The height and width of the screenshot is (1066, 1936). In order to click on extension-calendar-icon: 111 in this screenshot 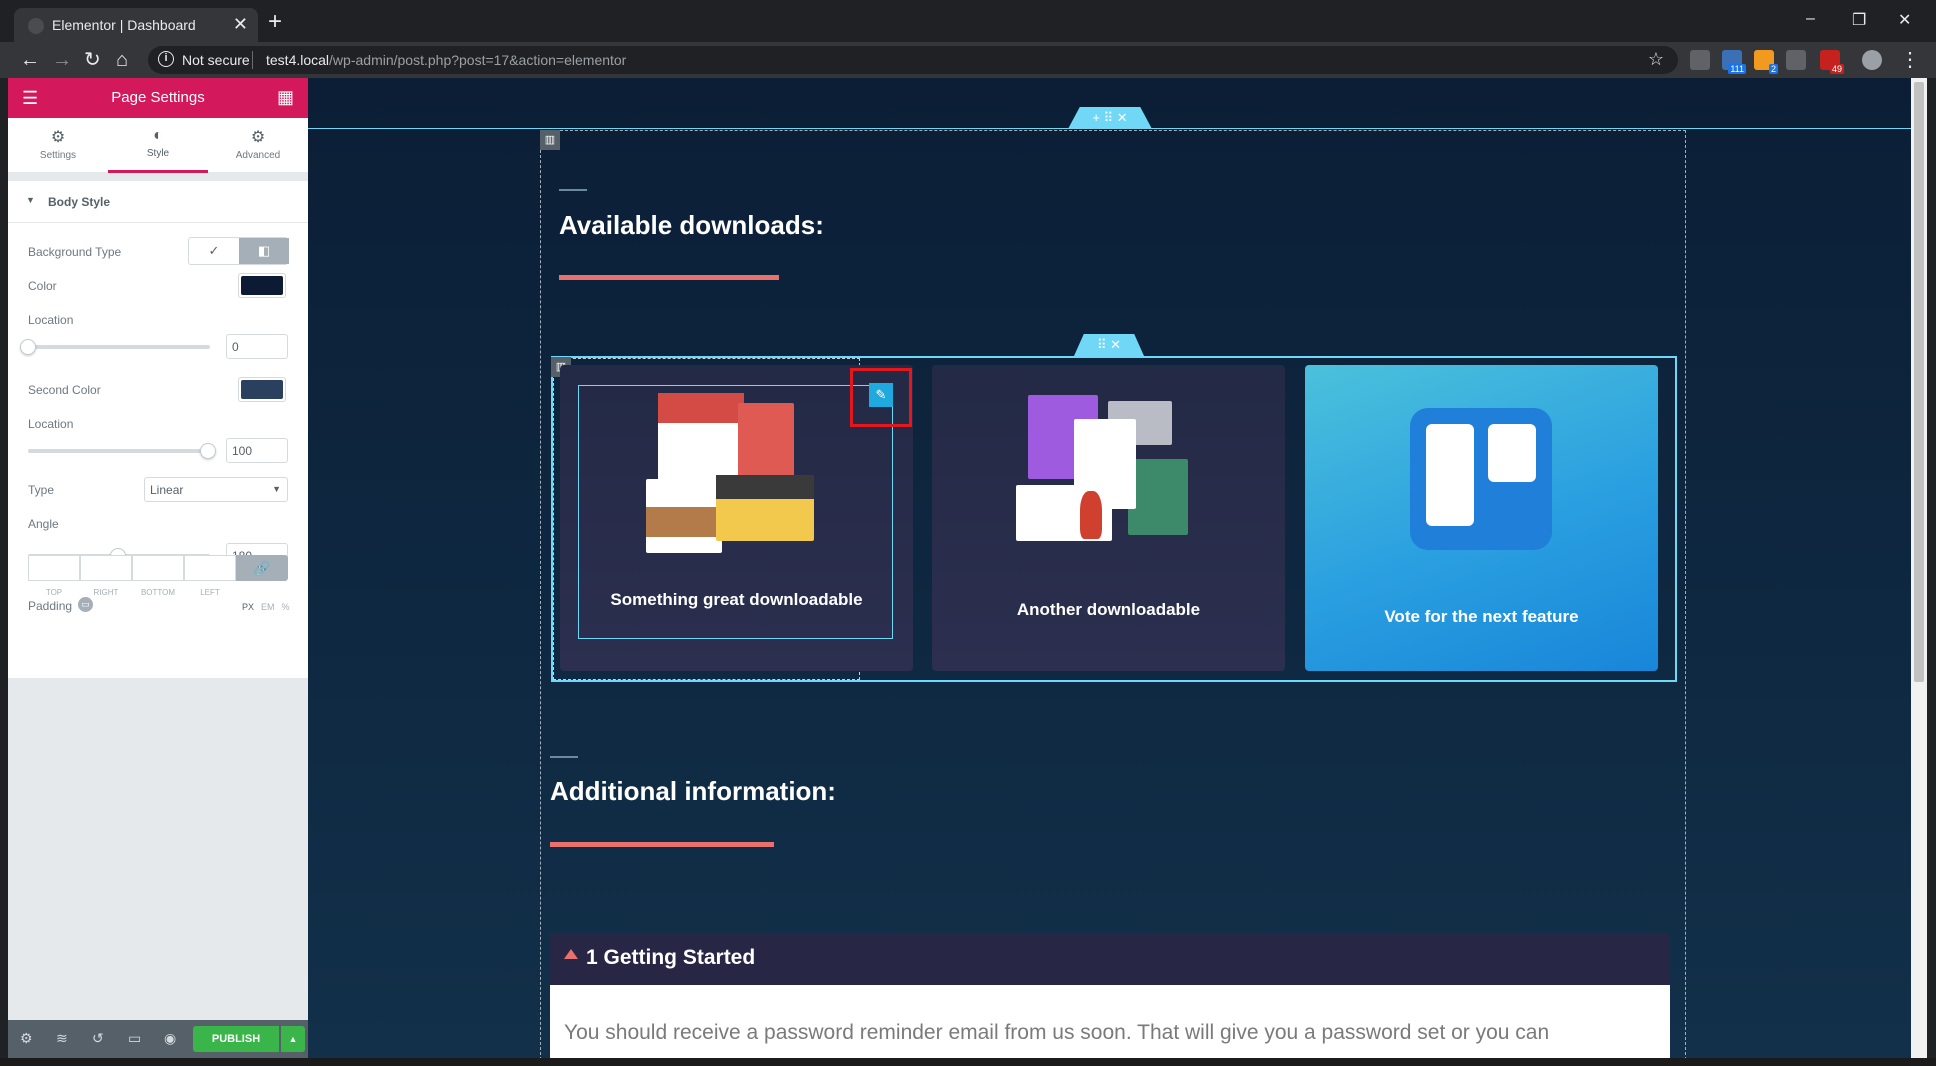, I will do `click(1734, 62)`.